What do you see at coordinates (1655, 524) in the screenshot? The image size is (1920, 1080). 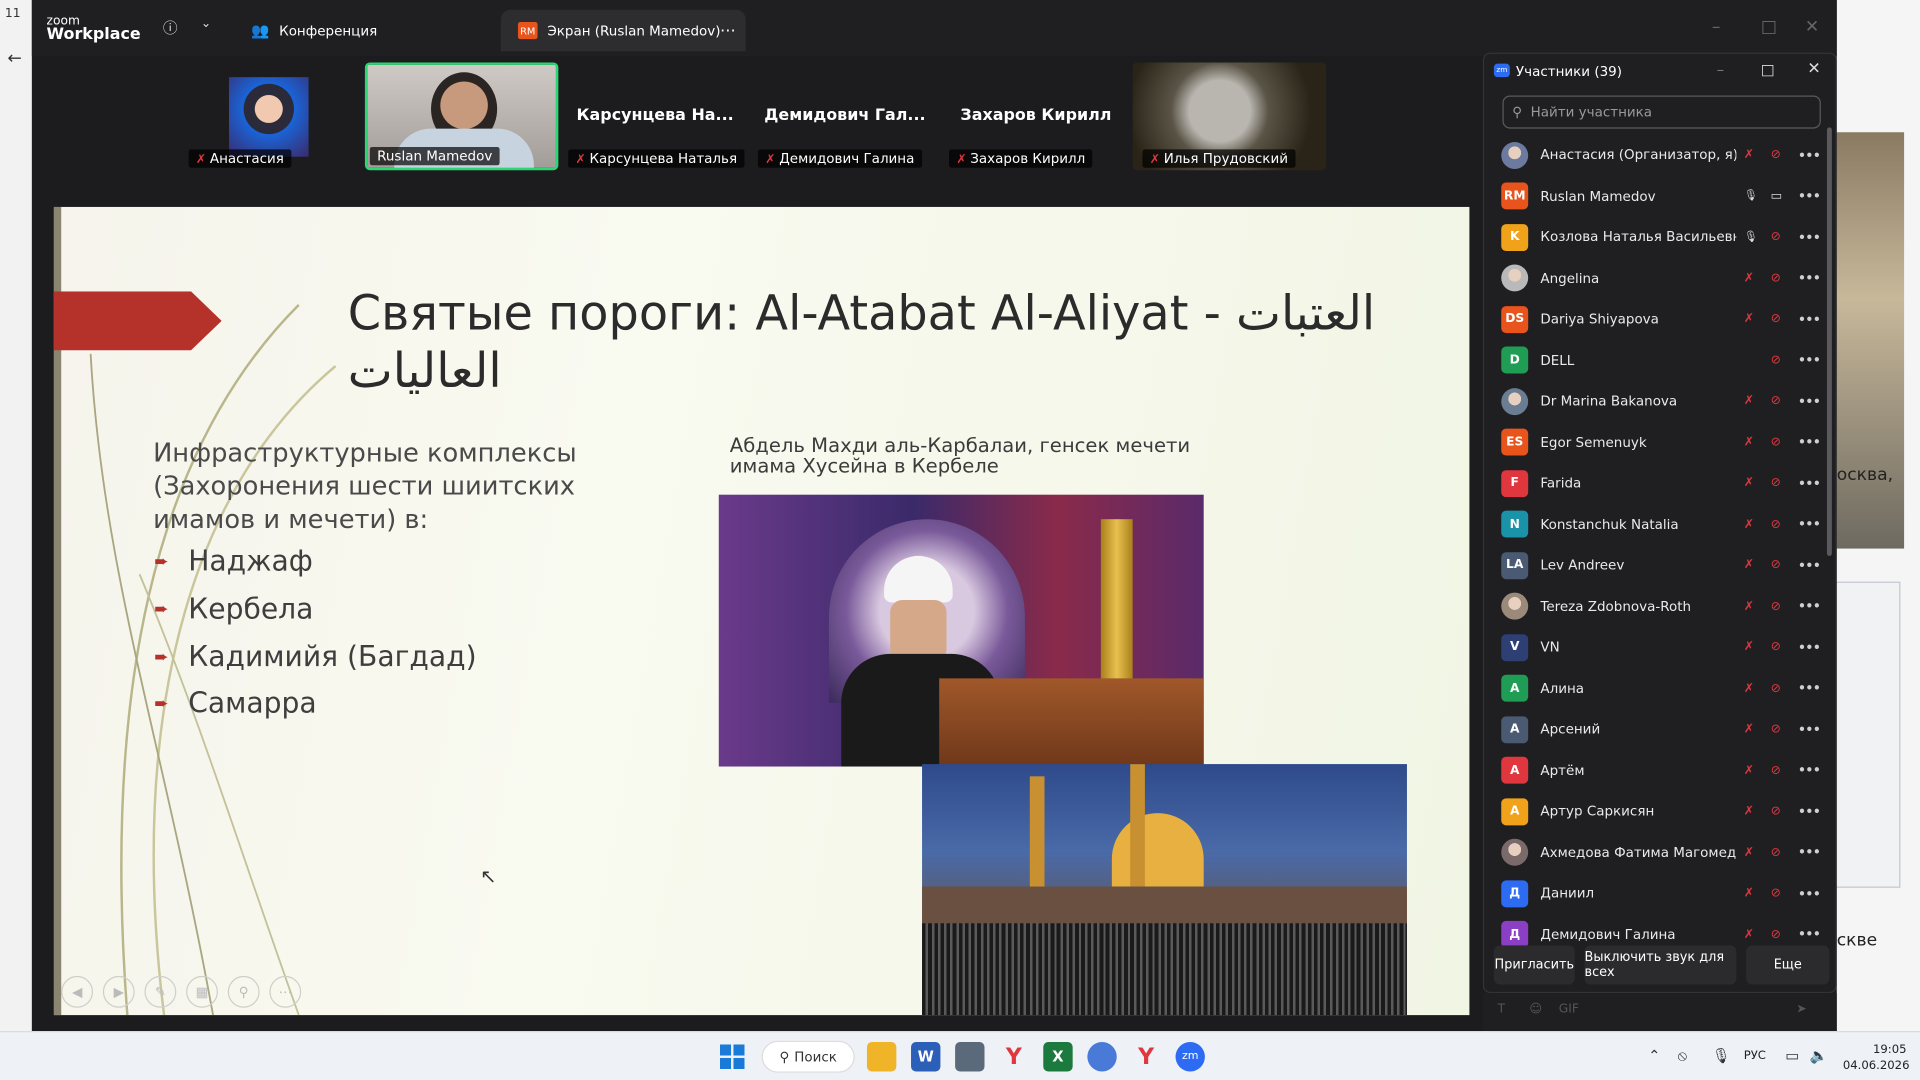 I see `participant-row: N Konstanchuk Natalia ✗ ⊘ •••` at bounding box center [1655, 524].